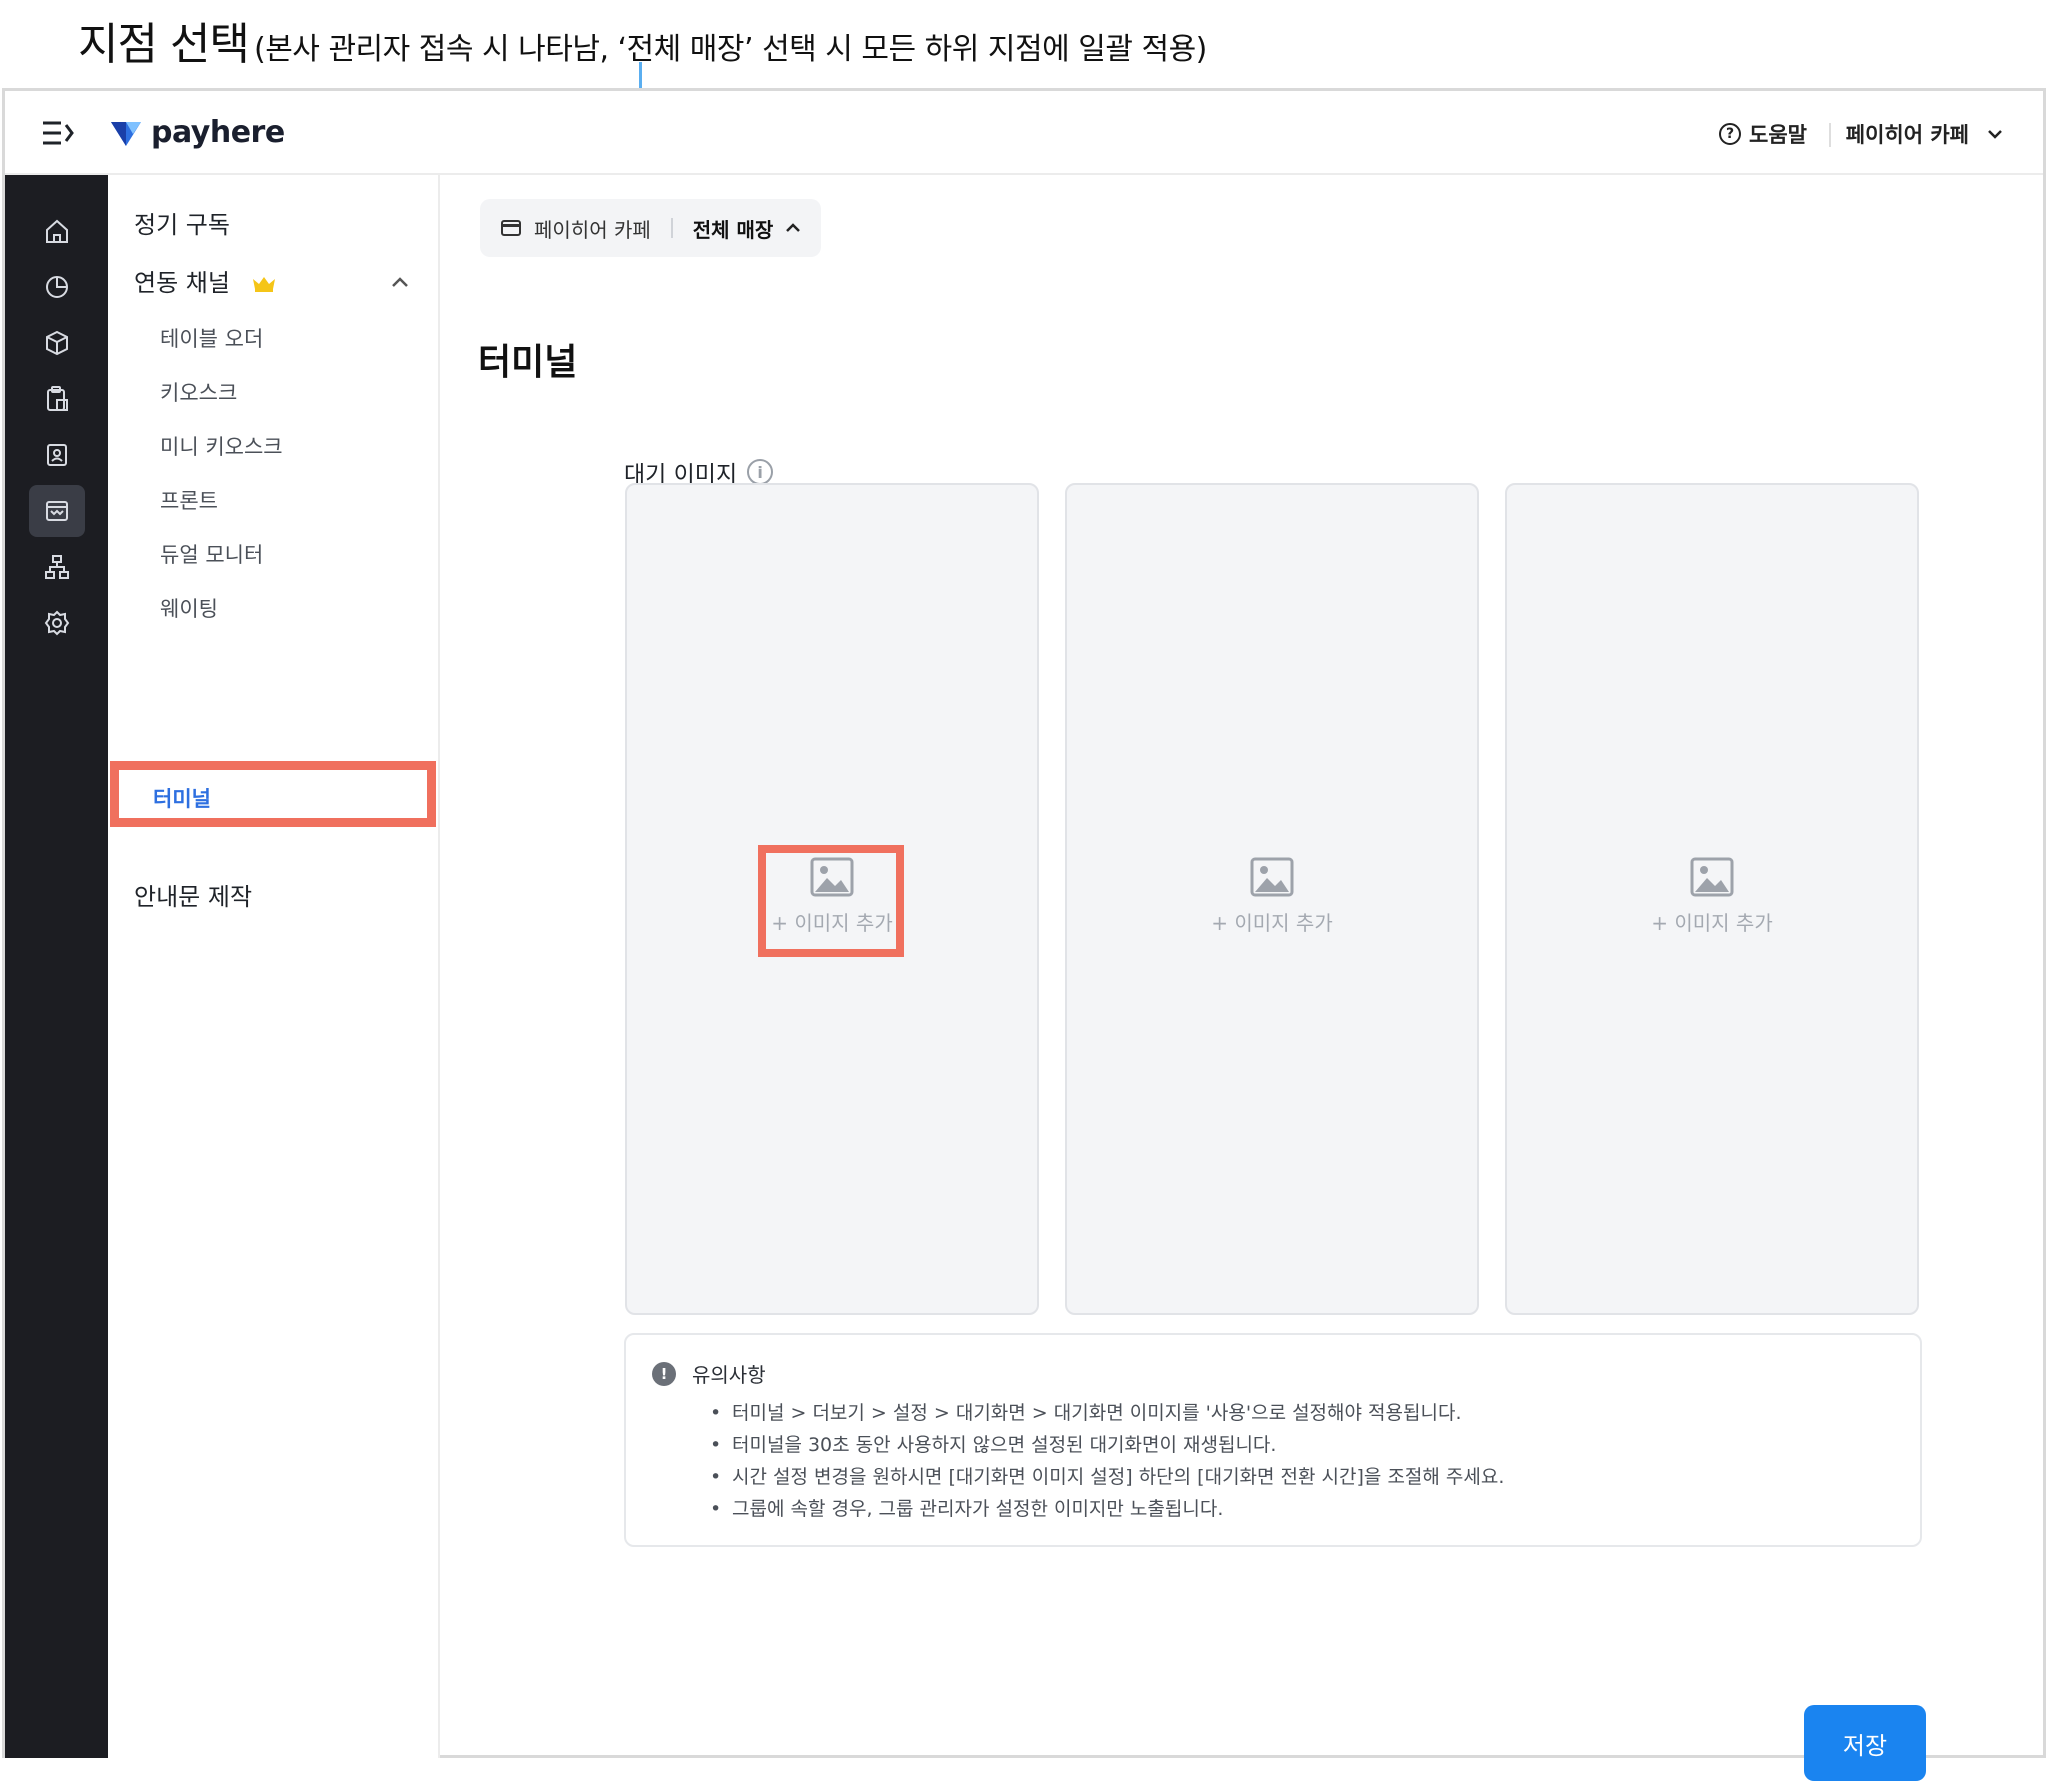 The height and width of the screenshot is (1781, 2048). I want to click on submenu-item-kiosk: 키오스크, so click(198, 392).